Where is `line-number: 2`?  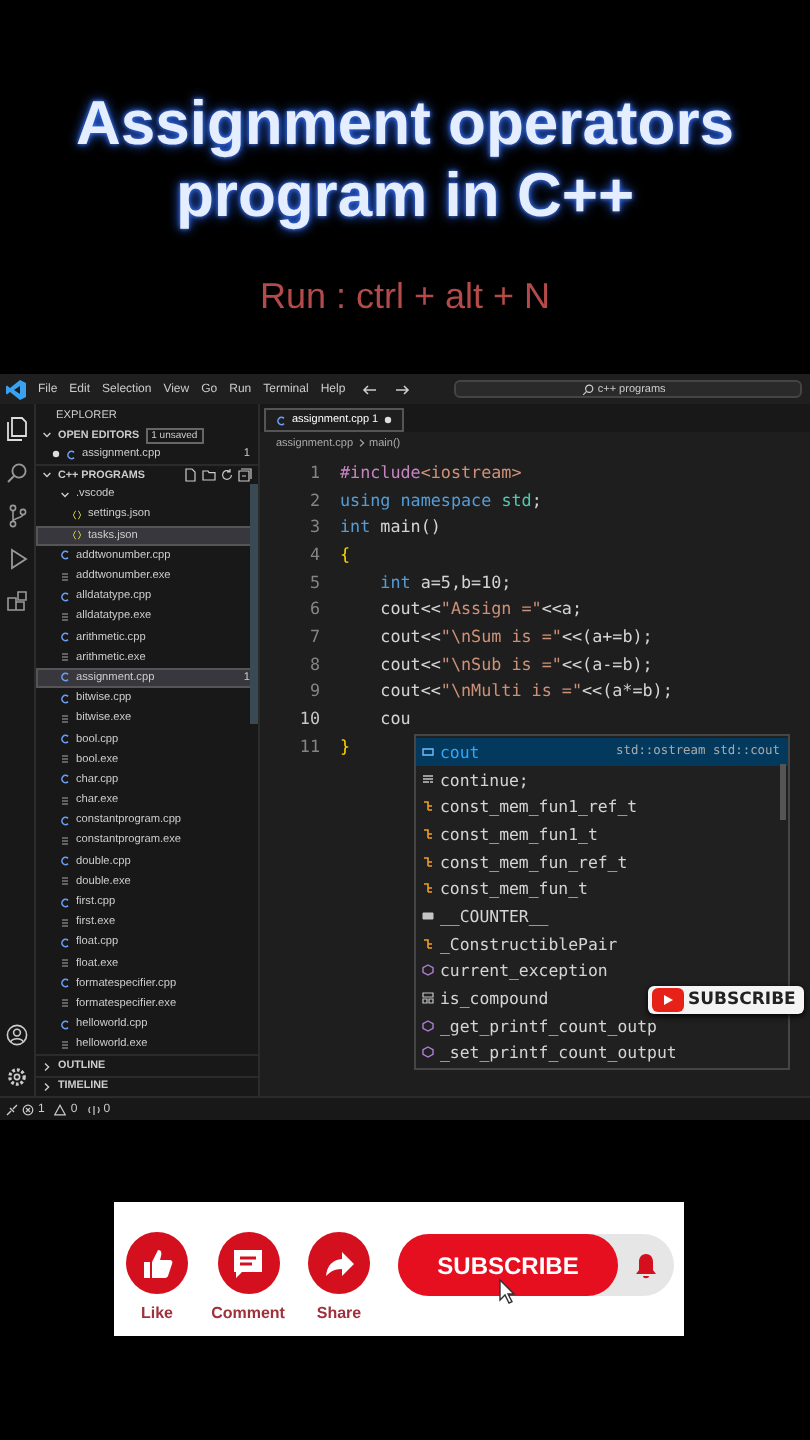
line-number: 2 is located at coordinates (314, 499).